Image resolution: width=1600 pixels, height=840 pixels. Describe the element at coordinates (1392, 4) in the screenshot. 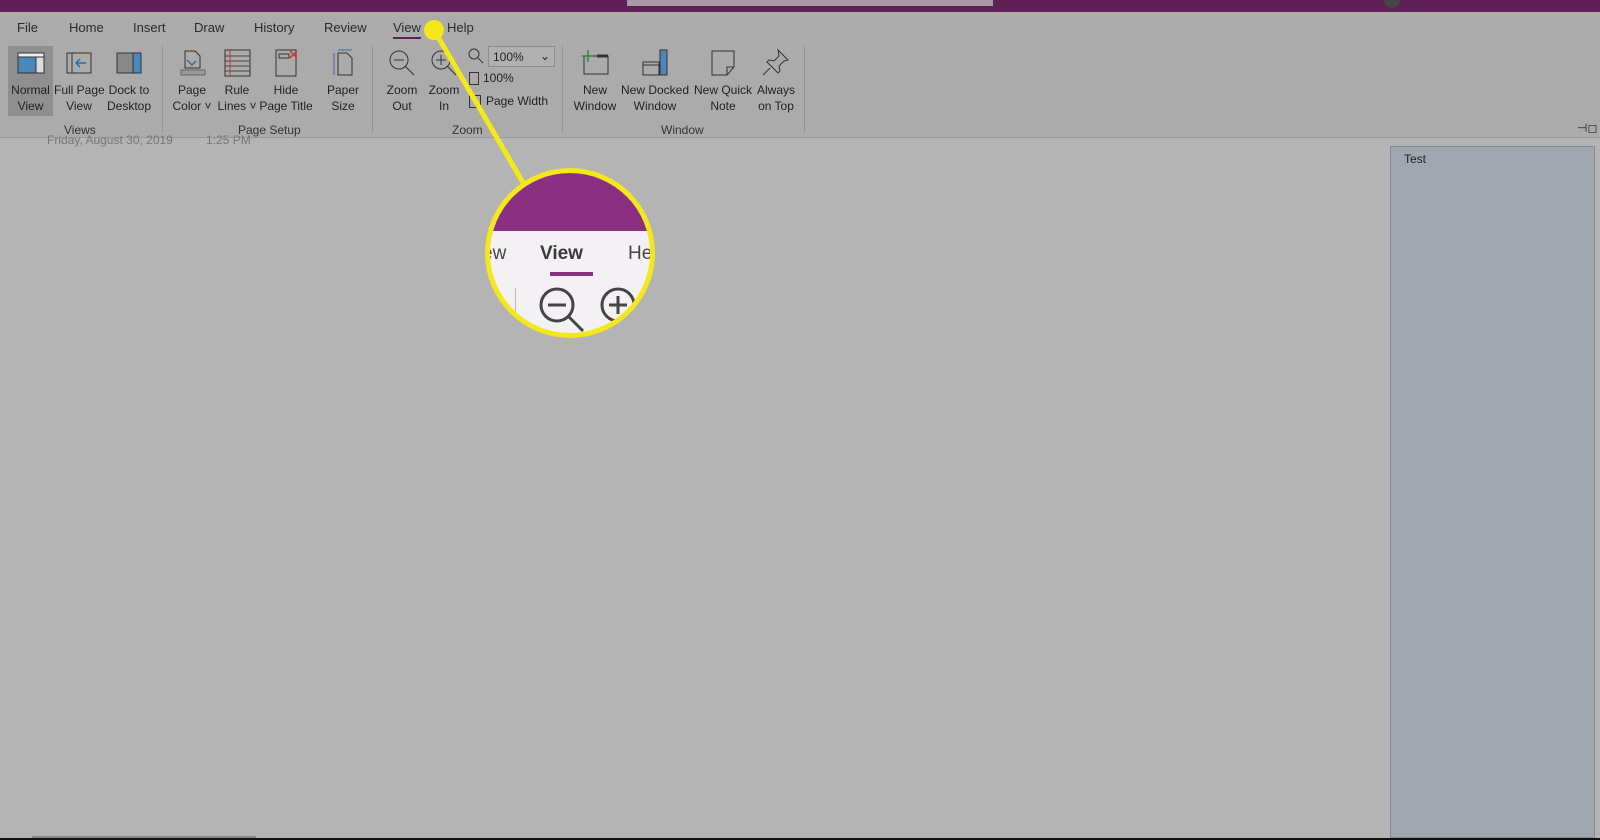

I see `avatar` at that location.